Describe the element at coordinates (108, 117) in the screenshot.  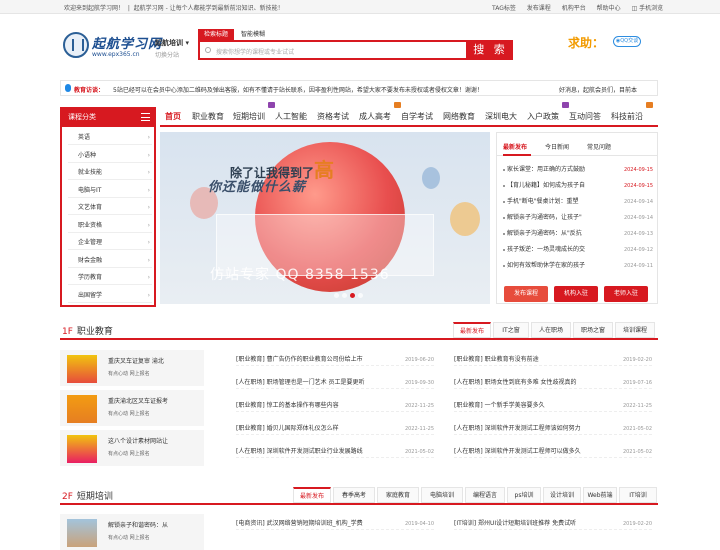
I see `category-header: 课程分类` at that location.